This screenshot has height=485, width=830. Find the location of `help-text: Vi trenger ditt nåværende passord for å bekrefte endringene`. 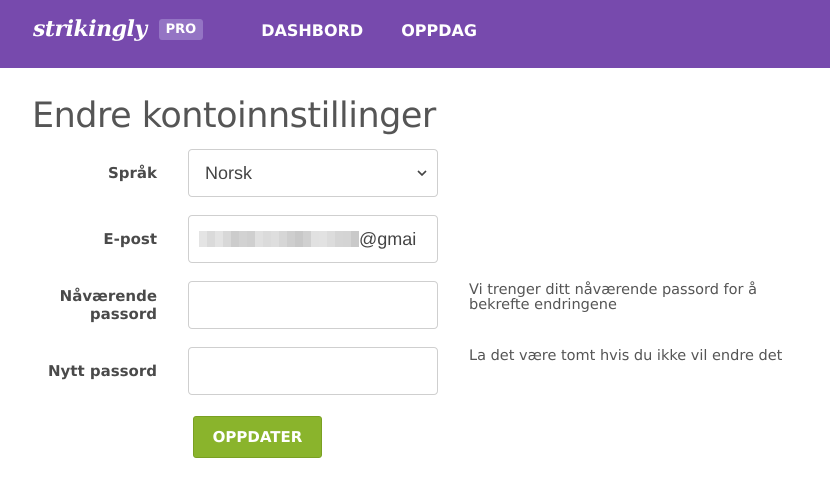

help-text: Vi trenger ditt nåværende passord for å bekrefte endringene is located at coordinates (613, 297).